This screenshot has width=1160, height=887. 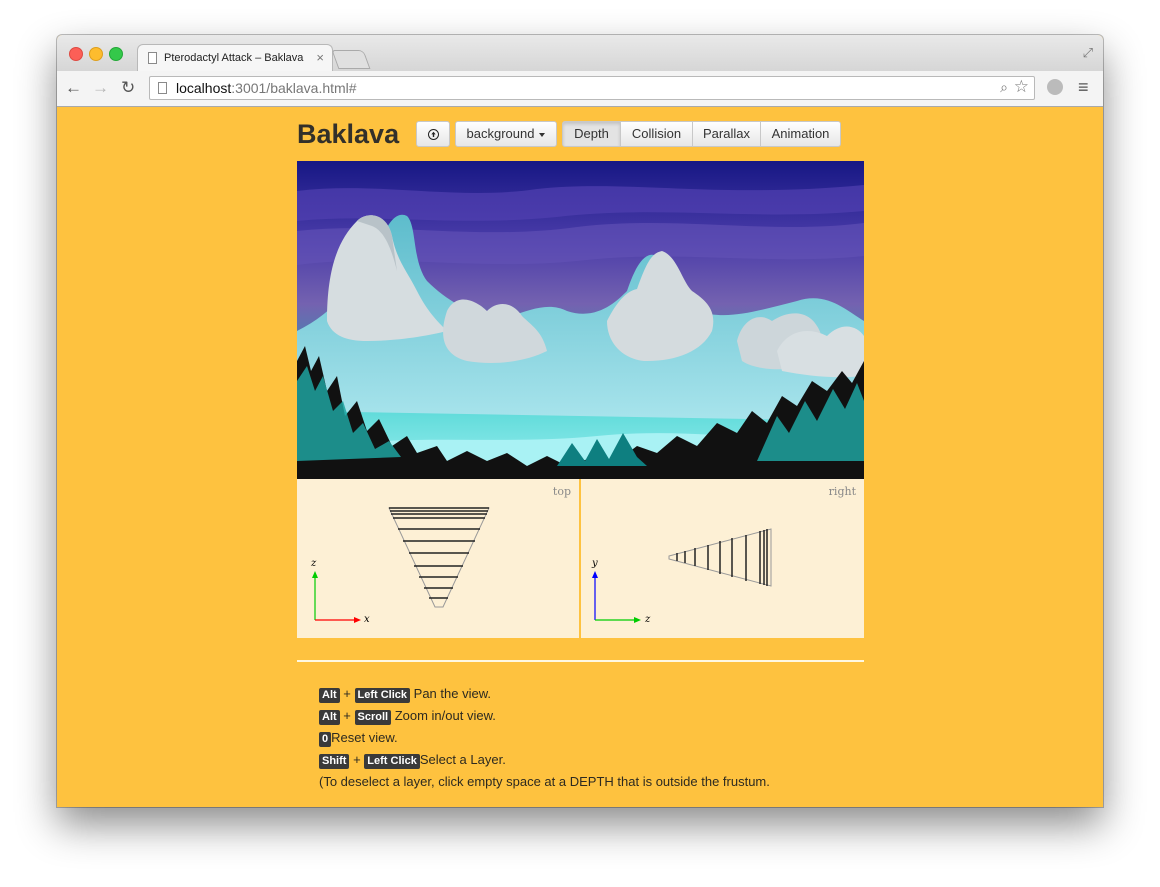 I want to click on upload-icon, so click(x=433, y=135).